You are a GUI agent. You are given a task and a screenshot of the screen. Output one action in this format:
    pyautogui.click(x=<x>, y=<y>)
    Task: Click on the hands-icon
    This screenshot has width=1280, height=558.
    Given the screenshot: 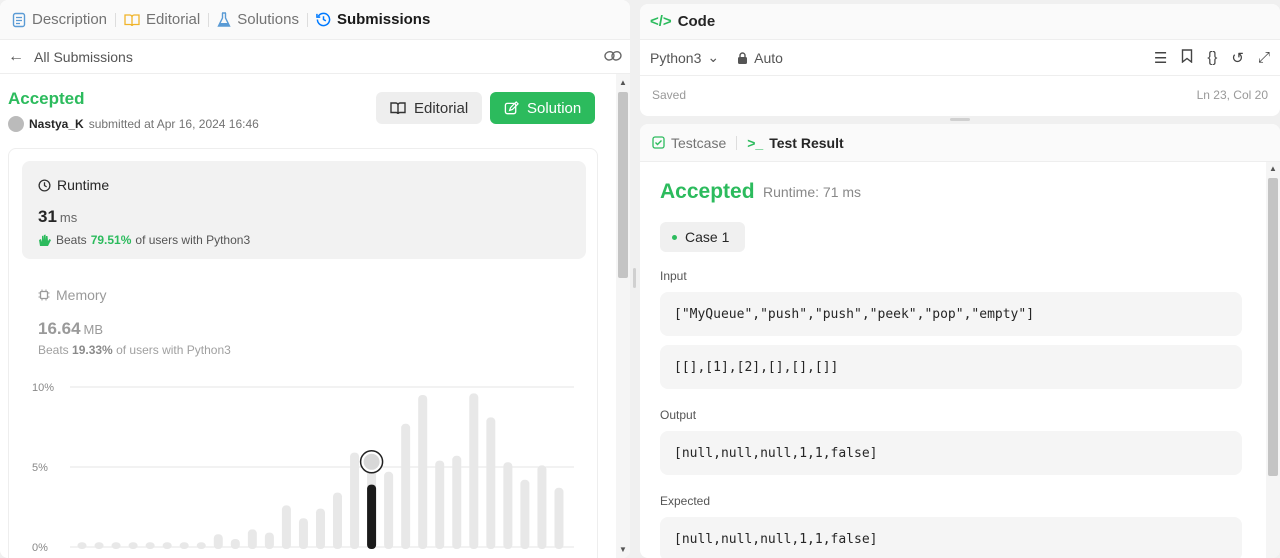 What is the action you would take?
    pyautogui.click(x=45, y=240)
    